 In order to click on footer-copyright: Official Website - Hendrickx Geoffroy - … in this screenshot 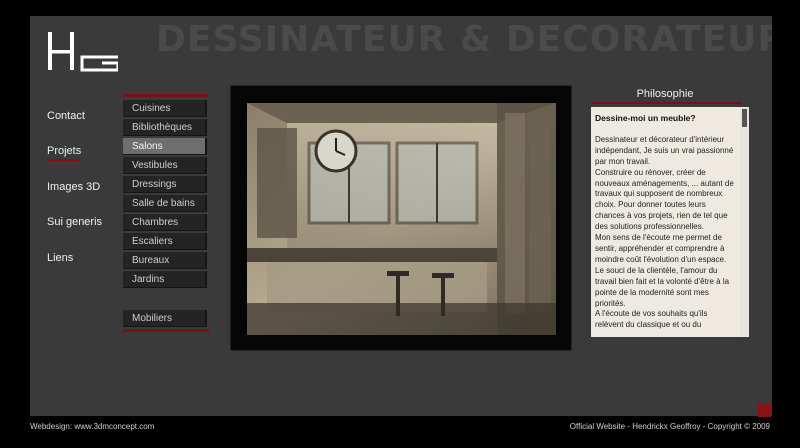, I will do `click(669, 426)`.